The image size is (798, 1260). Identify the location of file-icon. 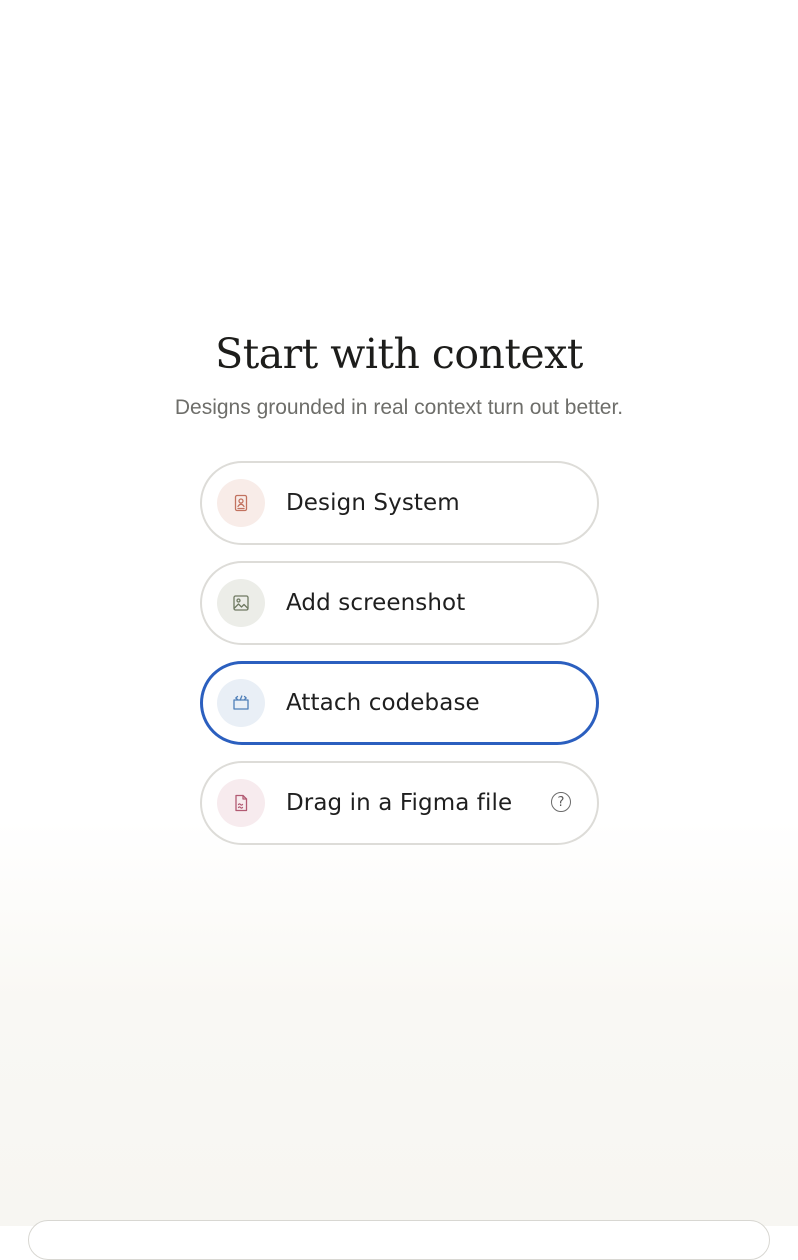
(241, 803).